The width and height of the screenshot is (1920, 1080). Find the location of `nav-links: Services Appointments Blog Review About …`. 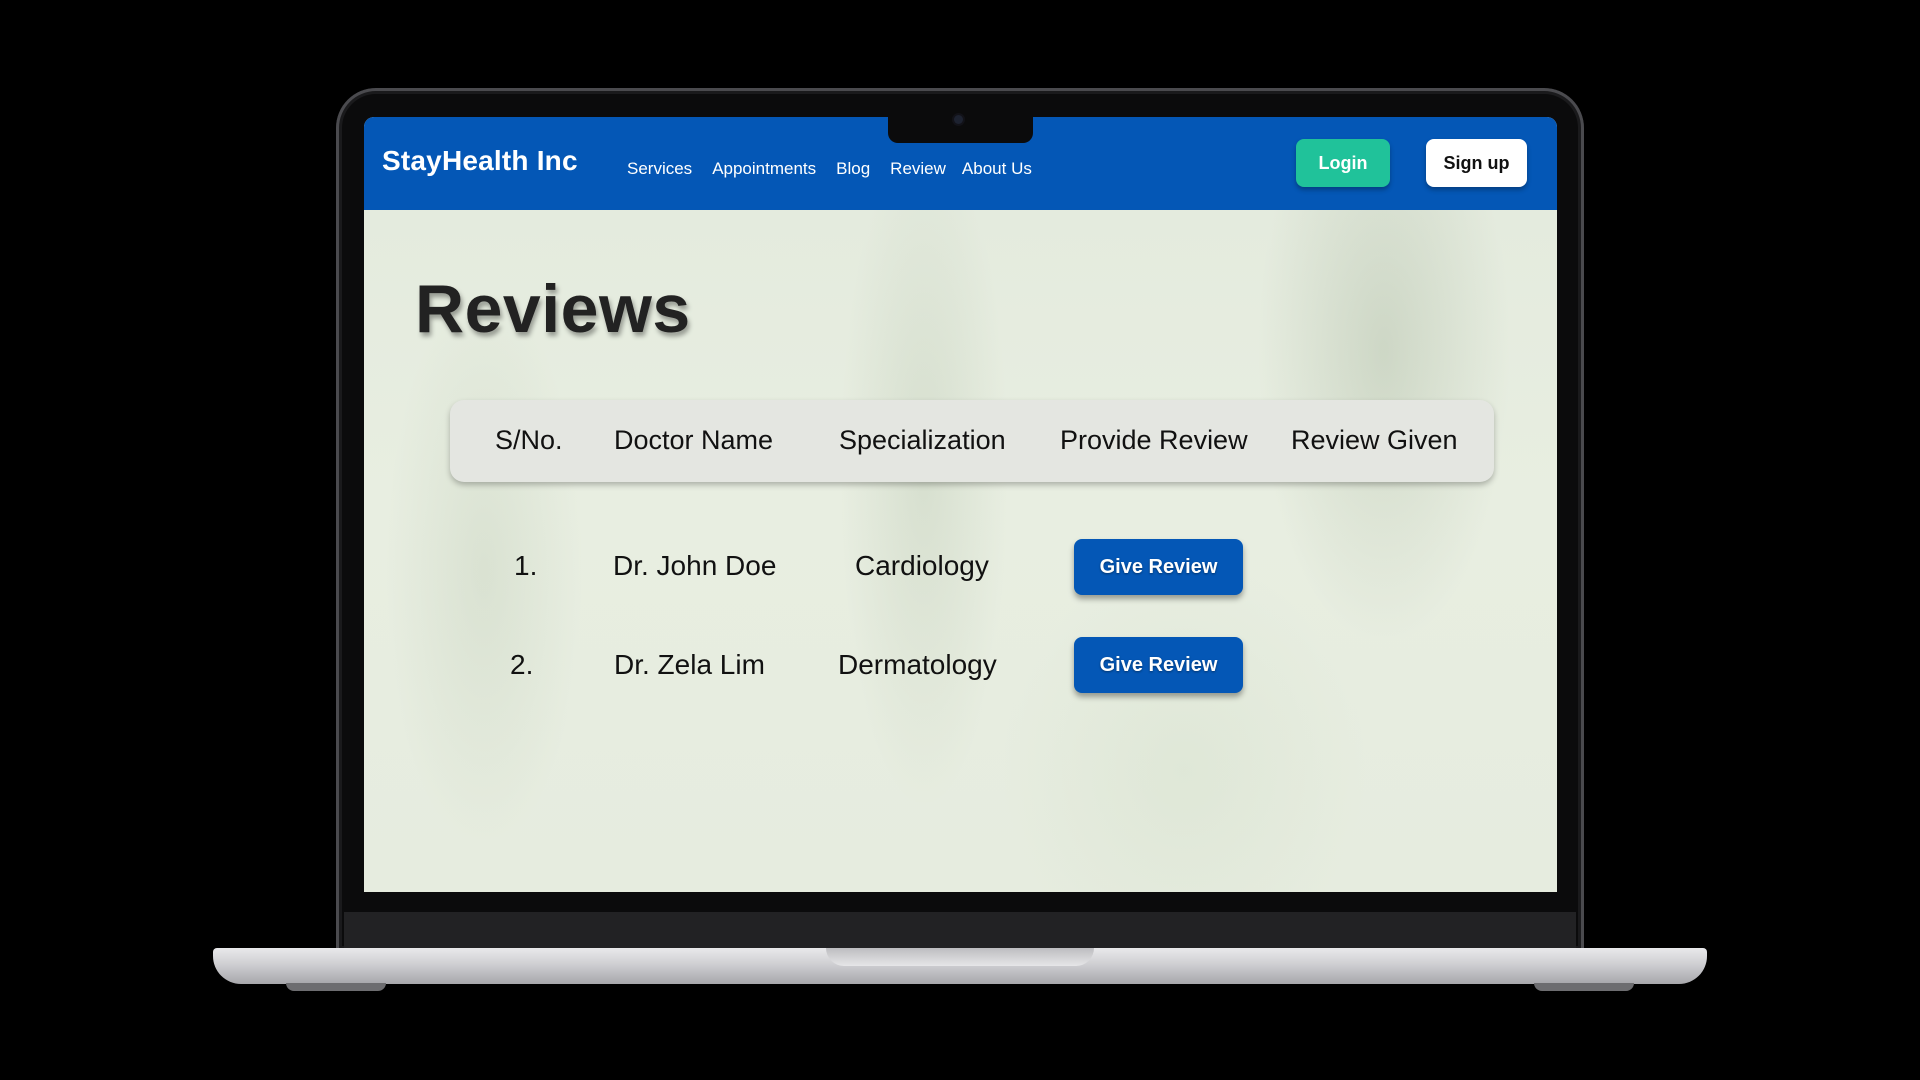

nav-links: Services Appointments Blog Review About … is located at coordinates (839, 169).